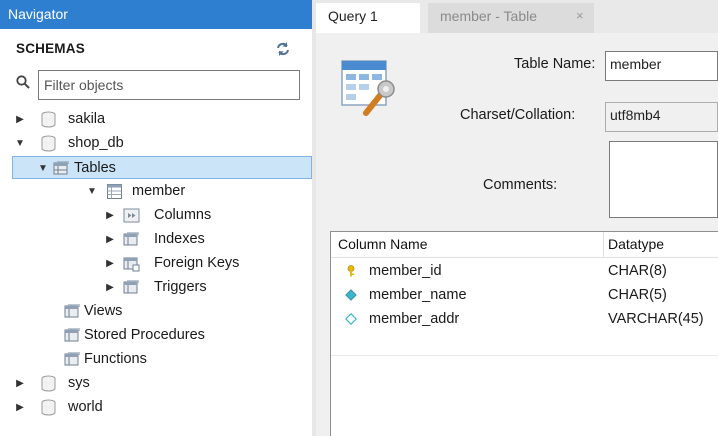 The image size is (718, 436). I want to click on grid-header: Column Name Datatype, so click(524, 245).